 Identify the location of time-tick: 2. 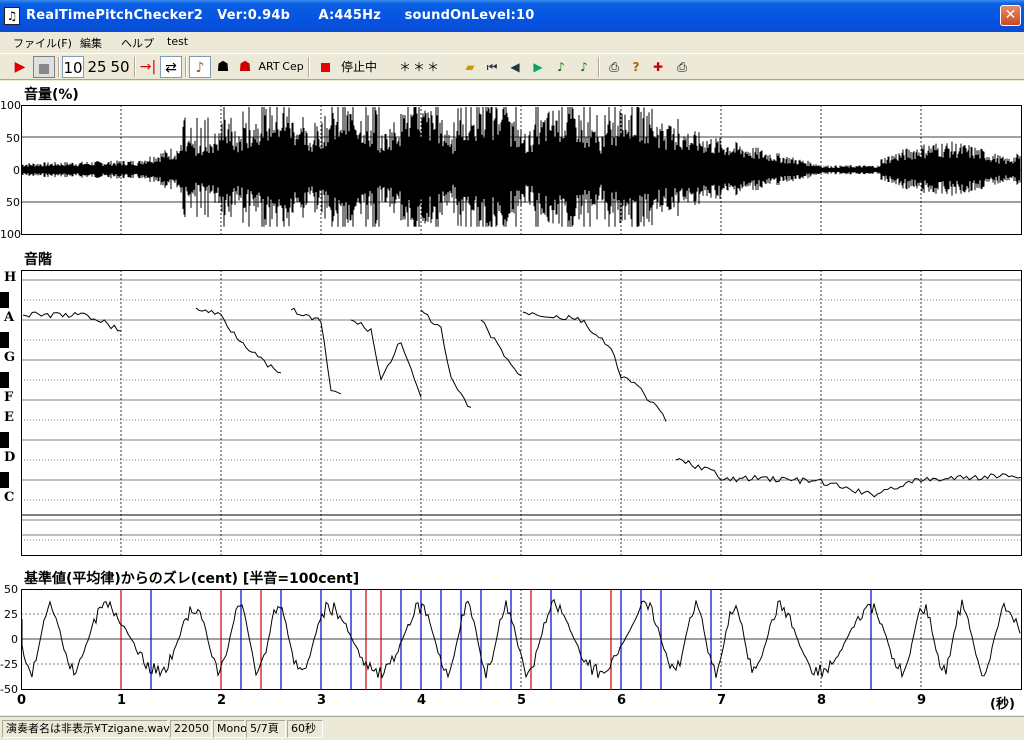
(222, 700).